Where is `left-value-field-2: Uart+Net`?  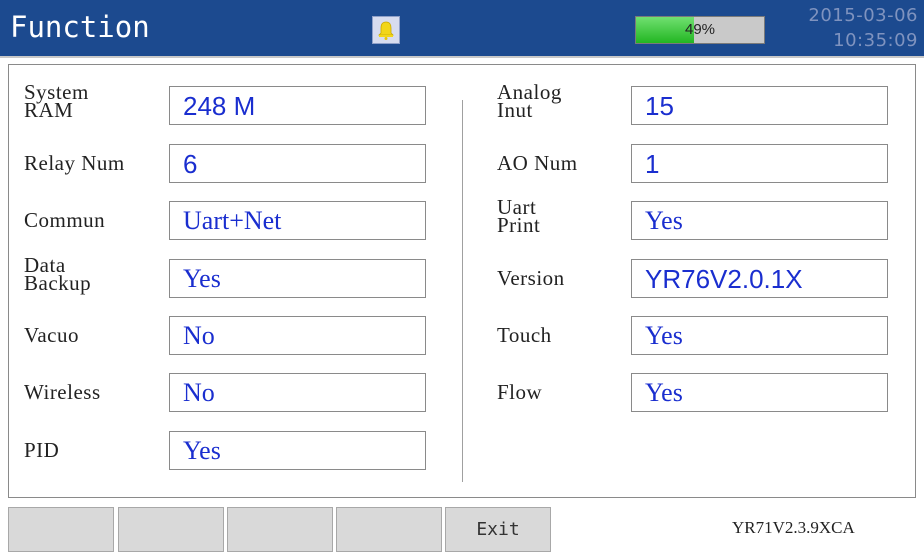 left-value-field-2: Uart+Net is located at coordinates (297, 220).